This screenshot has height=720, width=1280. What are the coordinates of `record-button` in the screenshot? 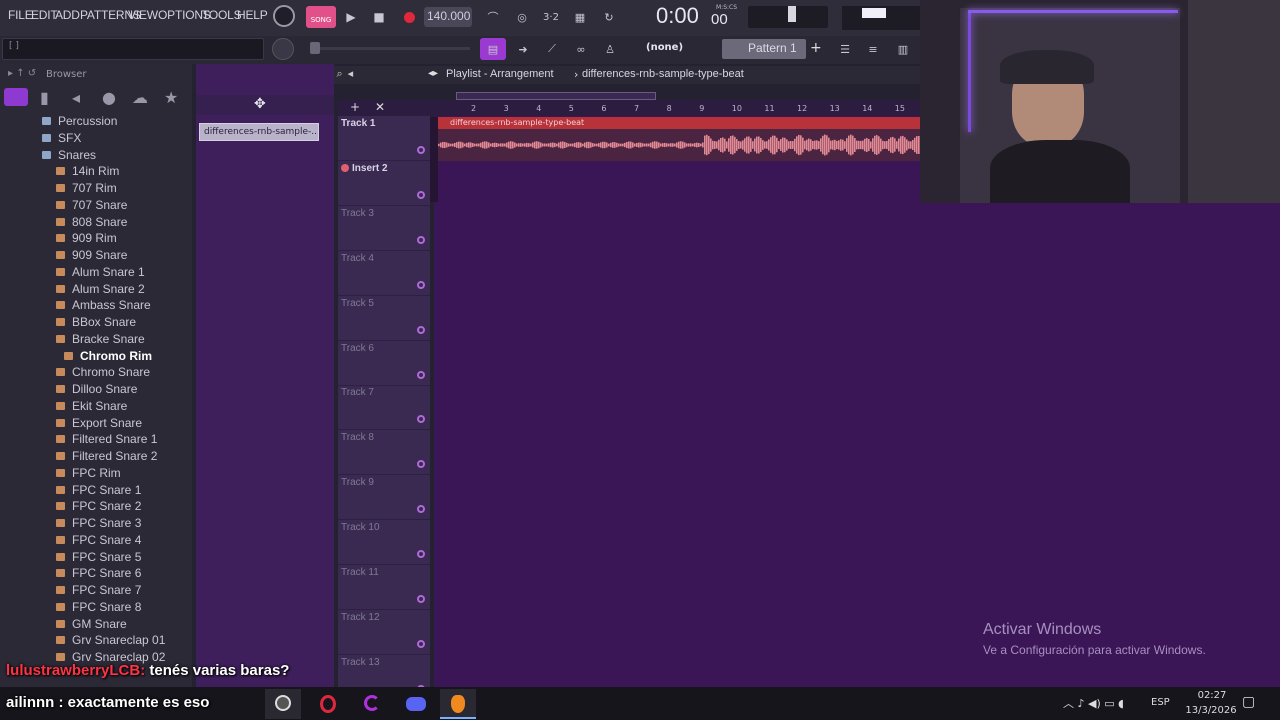 It's located at (409, 17).